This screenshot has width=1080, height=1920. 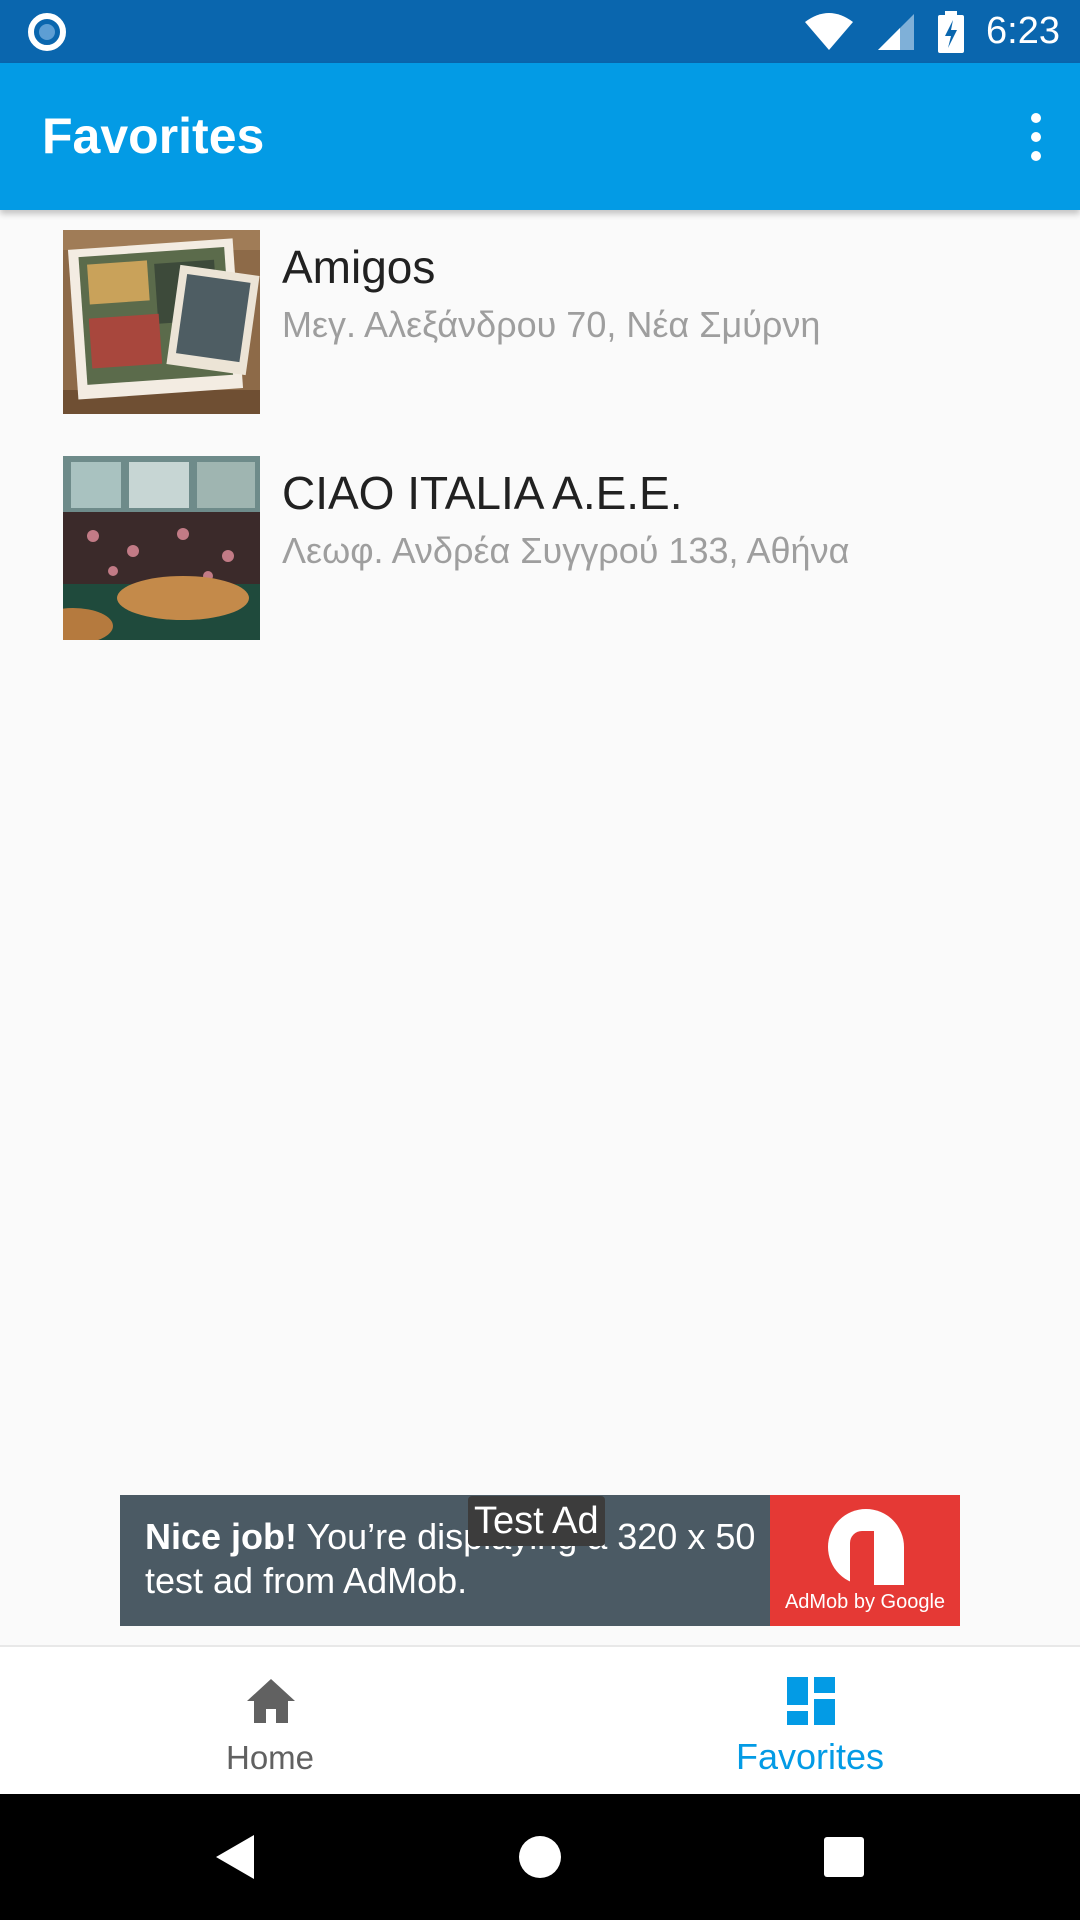 What do you see at coordinates (844, 1857) in the screenshot?
I see `recents-icon` at bounding box center [844, 1857].